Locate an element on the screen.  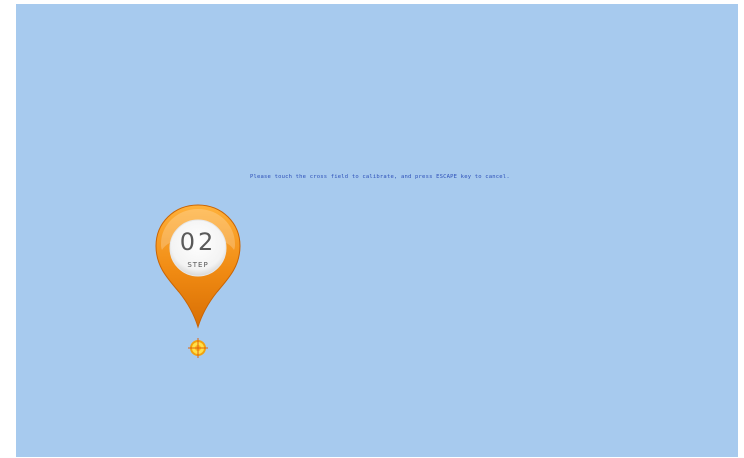
step-number: 02 is located at coordinates (198, 242).